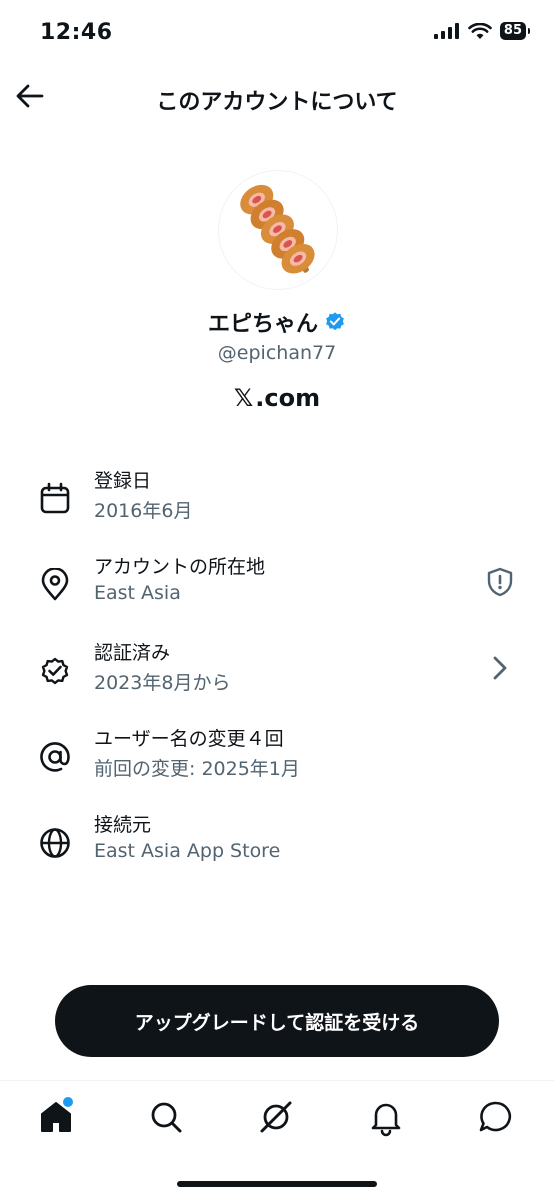 The height and width of the screenshot is (1200, 554). What do you see at coordinates (132, 653) in the screenshot?
I see `info-title: 認証済み` at bounding box center [132, 653].